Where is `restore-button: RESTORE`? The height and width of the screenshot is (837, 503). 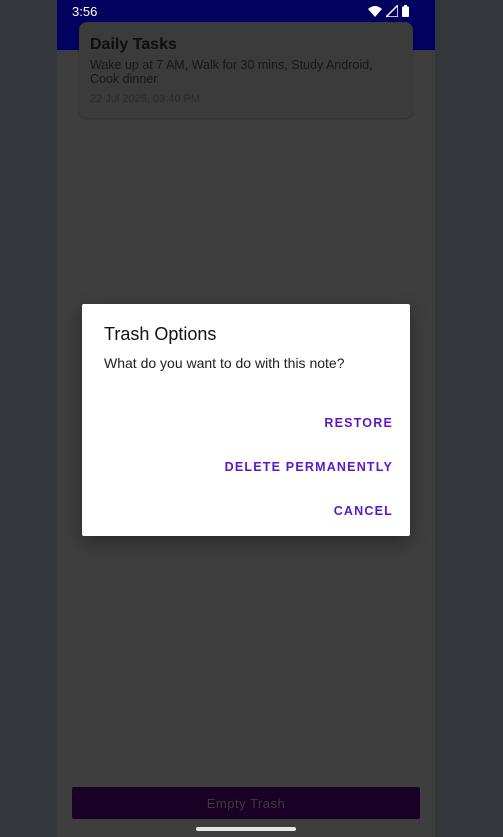
restore-button: RESTORE is located at coordinates (358, 423).